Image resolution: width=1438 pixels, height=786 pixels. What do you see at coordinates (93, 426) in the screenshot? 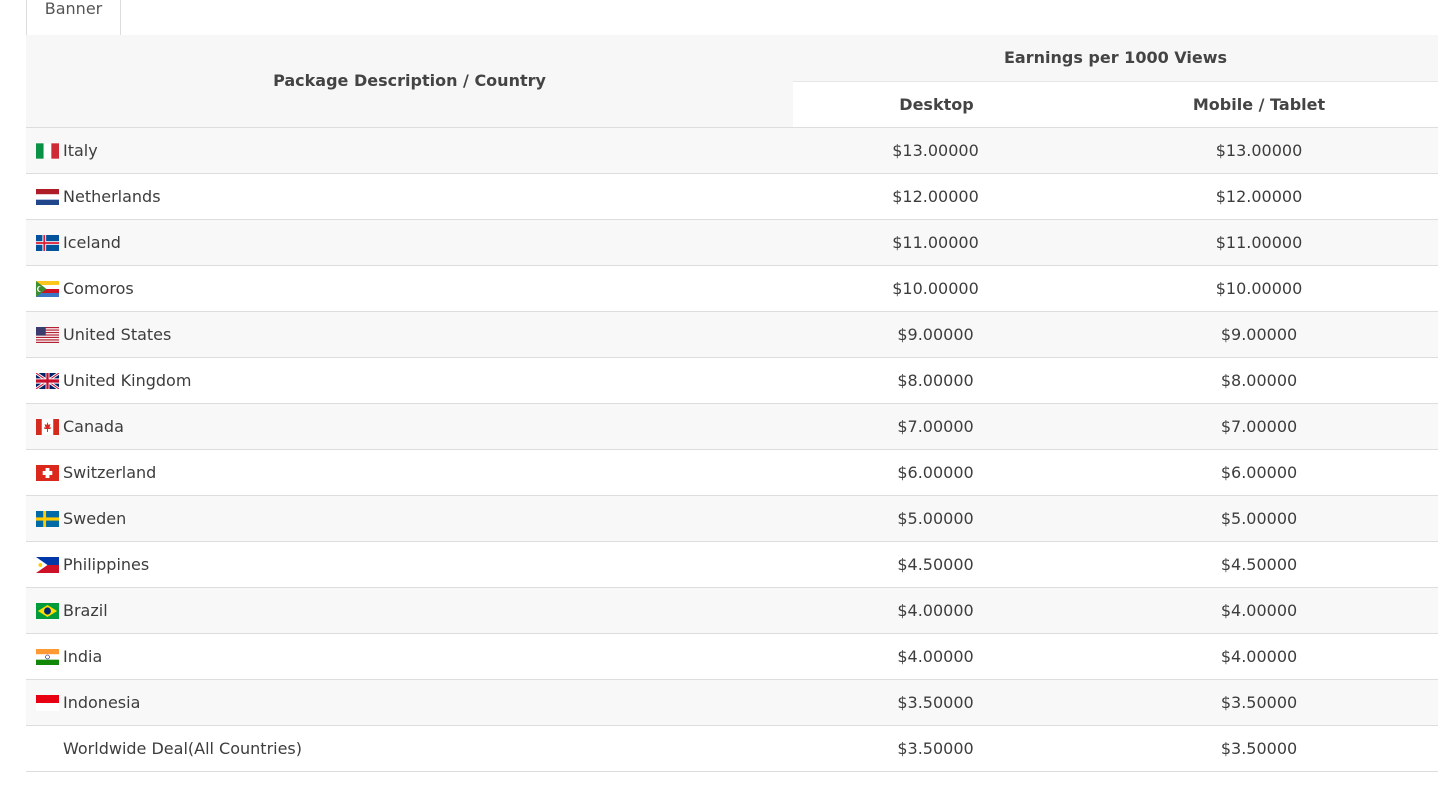
I see `country-name: Canada` at bounding box center [93, 426].